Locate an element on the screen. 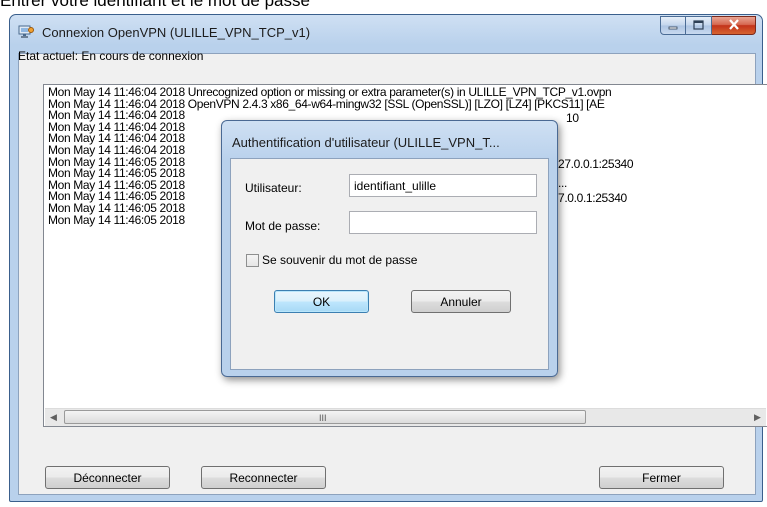 This screenshot has height=507, width=767. disconnect-button: Déconnecter is located at coordinates (107, 477).